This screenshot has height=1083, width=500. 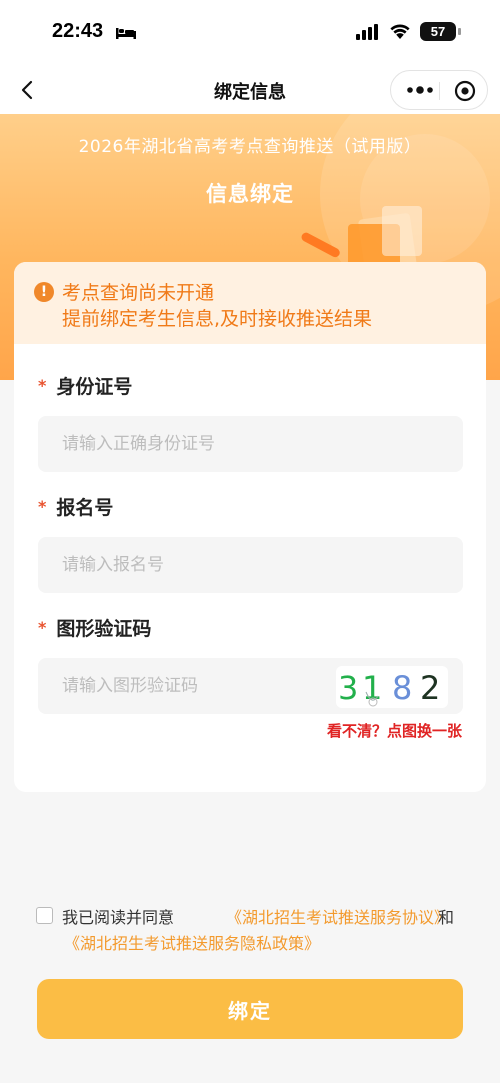 I want to click on agreement-and: 和, so click(x=446, y=917).